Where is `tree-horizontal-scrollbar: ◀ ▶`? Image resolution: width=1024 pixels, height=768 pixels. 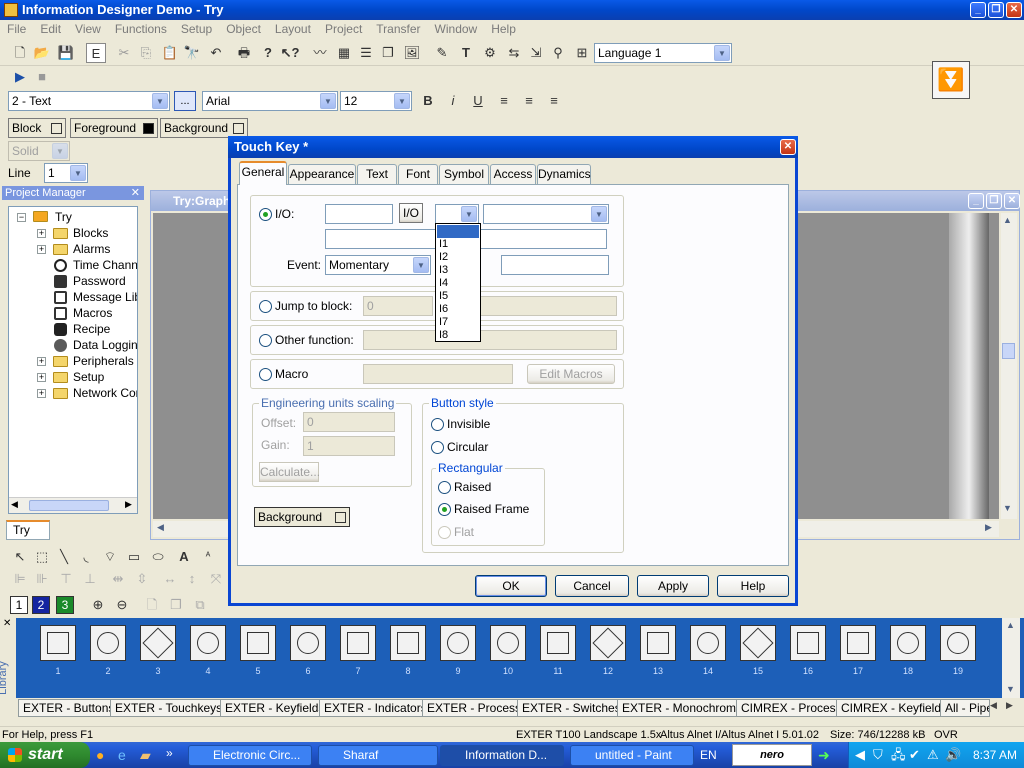
tree-horizontal-scrollbar: ◀ ▶ is located at coordinates (73, 505).